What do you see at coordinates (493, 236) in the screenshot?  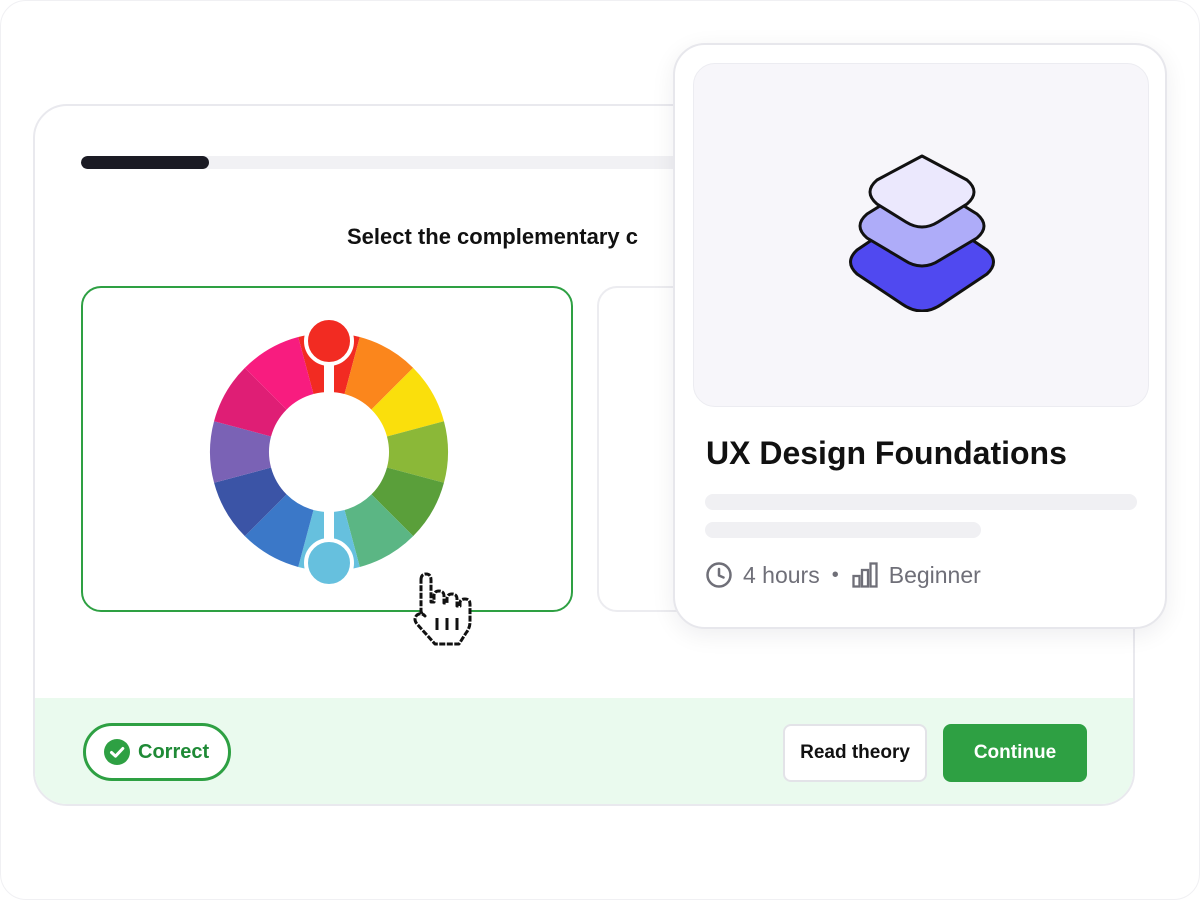 I see `question-text: Select the complementary c` at bounding box center [493, 236].